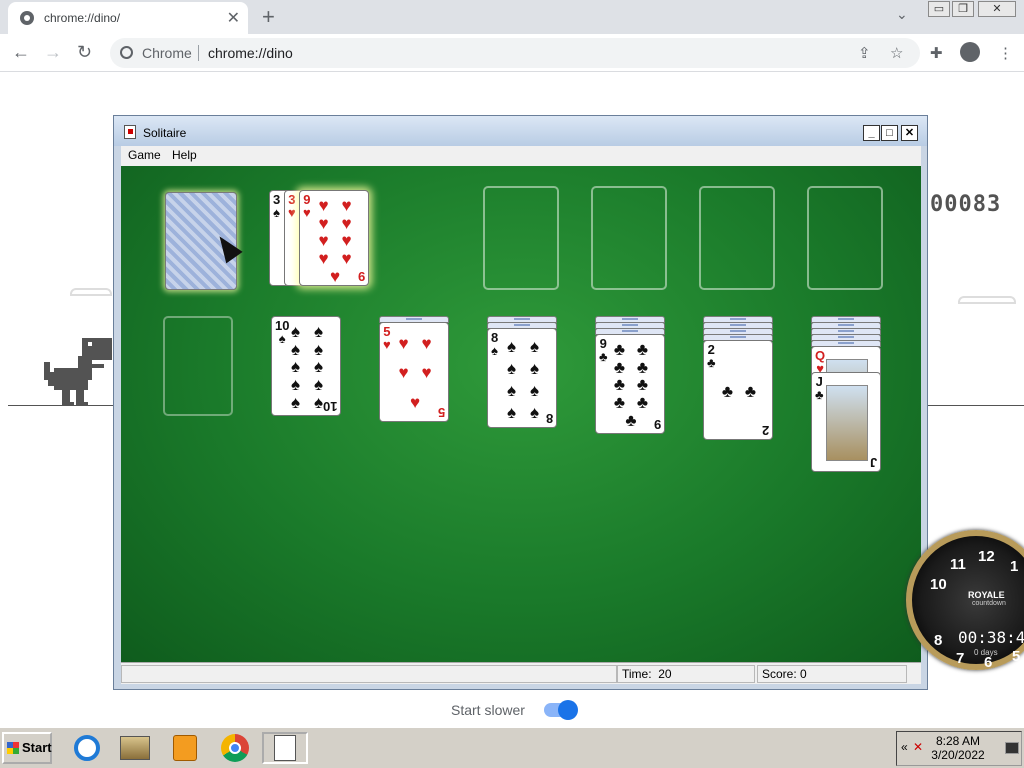  Describe the element at coordinates (864, 53) in the screenshot. I see `share-icon: ⇪` at that location.